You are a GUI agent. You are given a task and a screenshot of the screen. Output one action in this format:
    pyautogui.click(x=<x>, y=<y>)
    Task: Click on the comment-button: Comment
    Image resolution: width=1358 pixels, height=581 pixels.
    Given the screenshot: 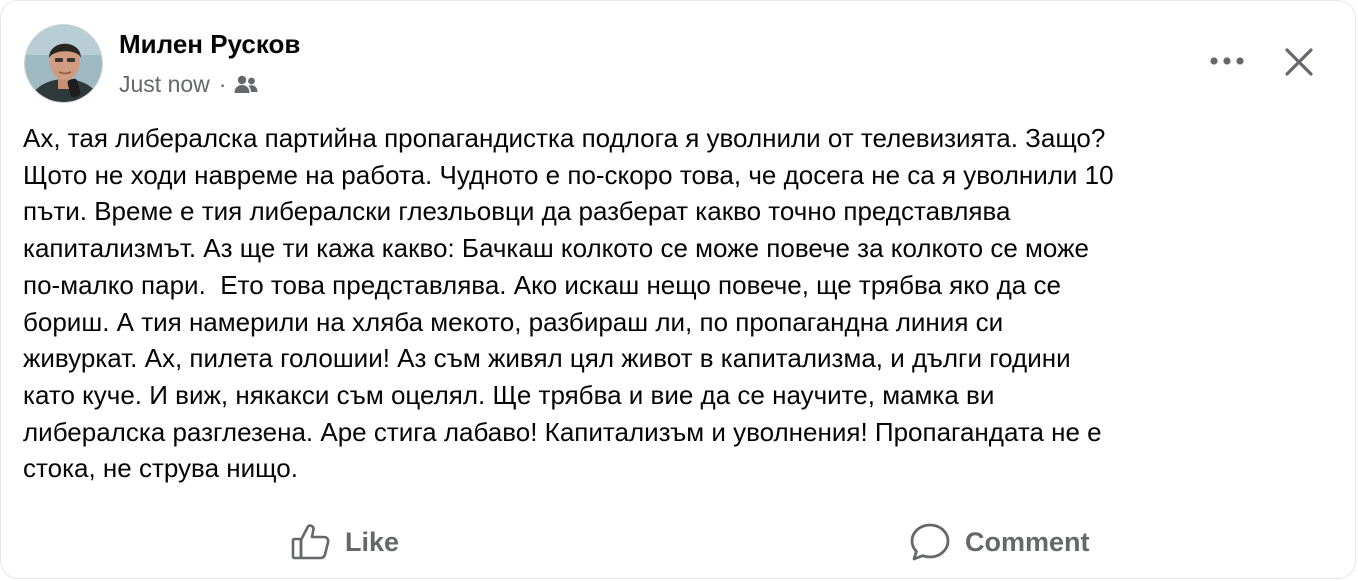 What is the action you would take?
    pyautogui.click(x=999, y=542)
    